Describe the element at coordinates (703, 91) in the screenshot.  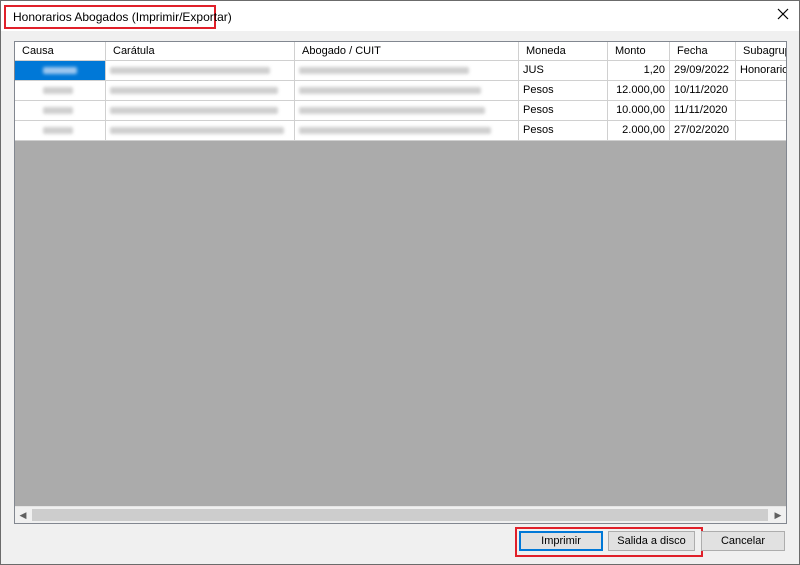
I see `cell-fecha: 10/11/2020` at that location.